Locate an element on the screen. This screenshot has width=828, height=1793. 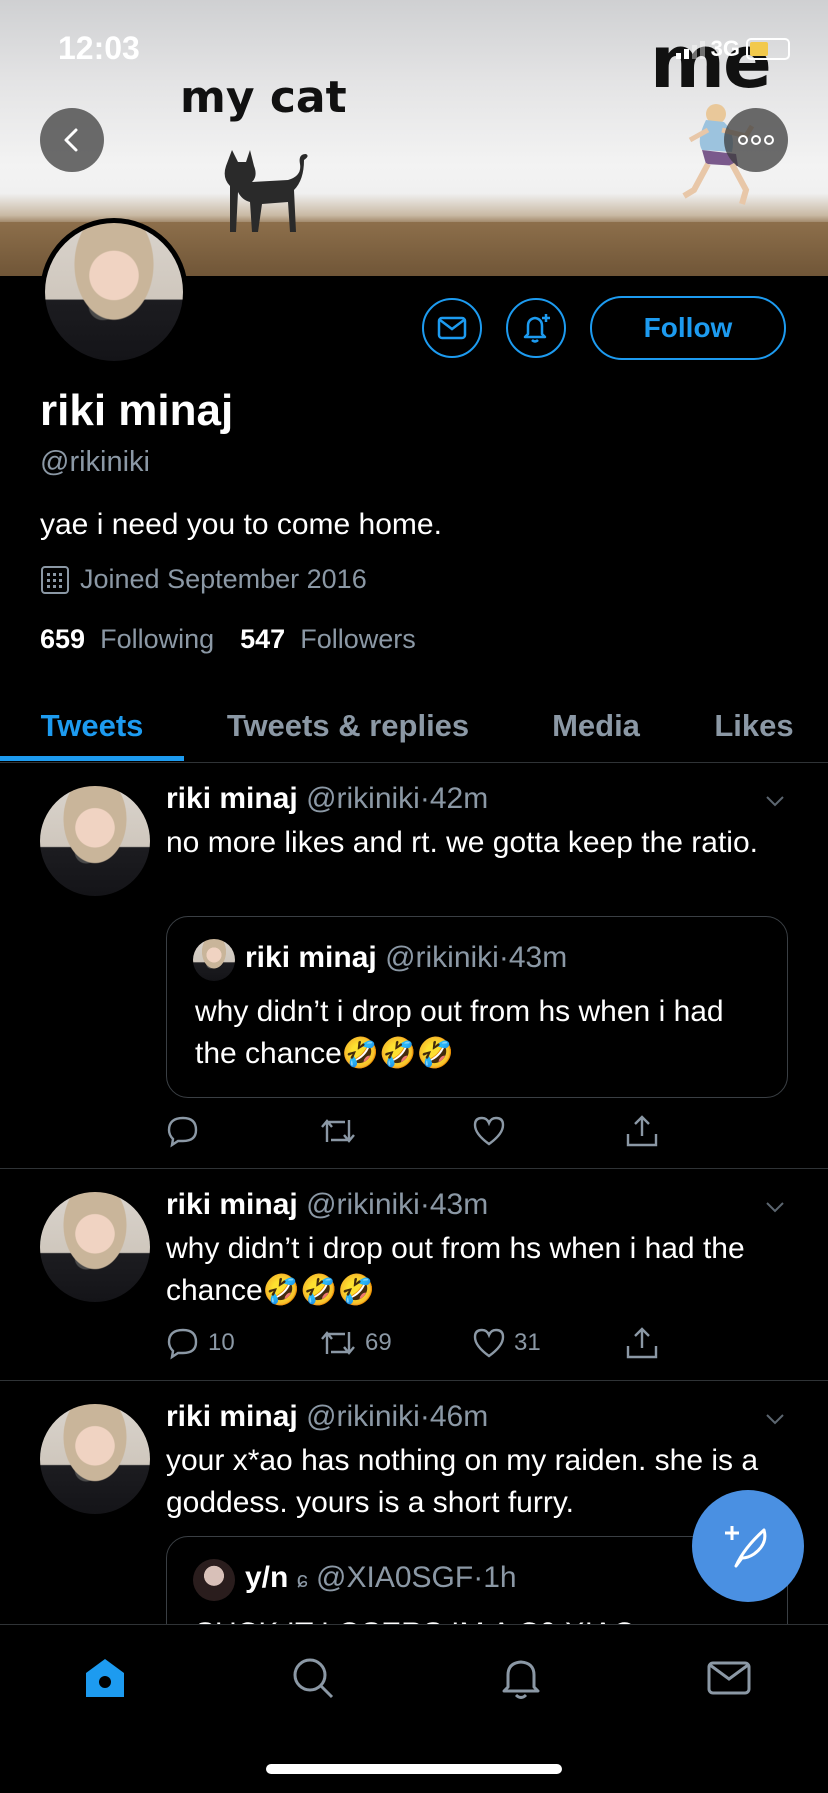
calendar-icon is located at coordinates (55, 579).